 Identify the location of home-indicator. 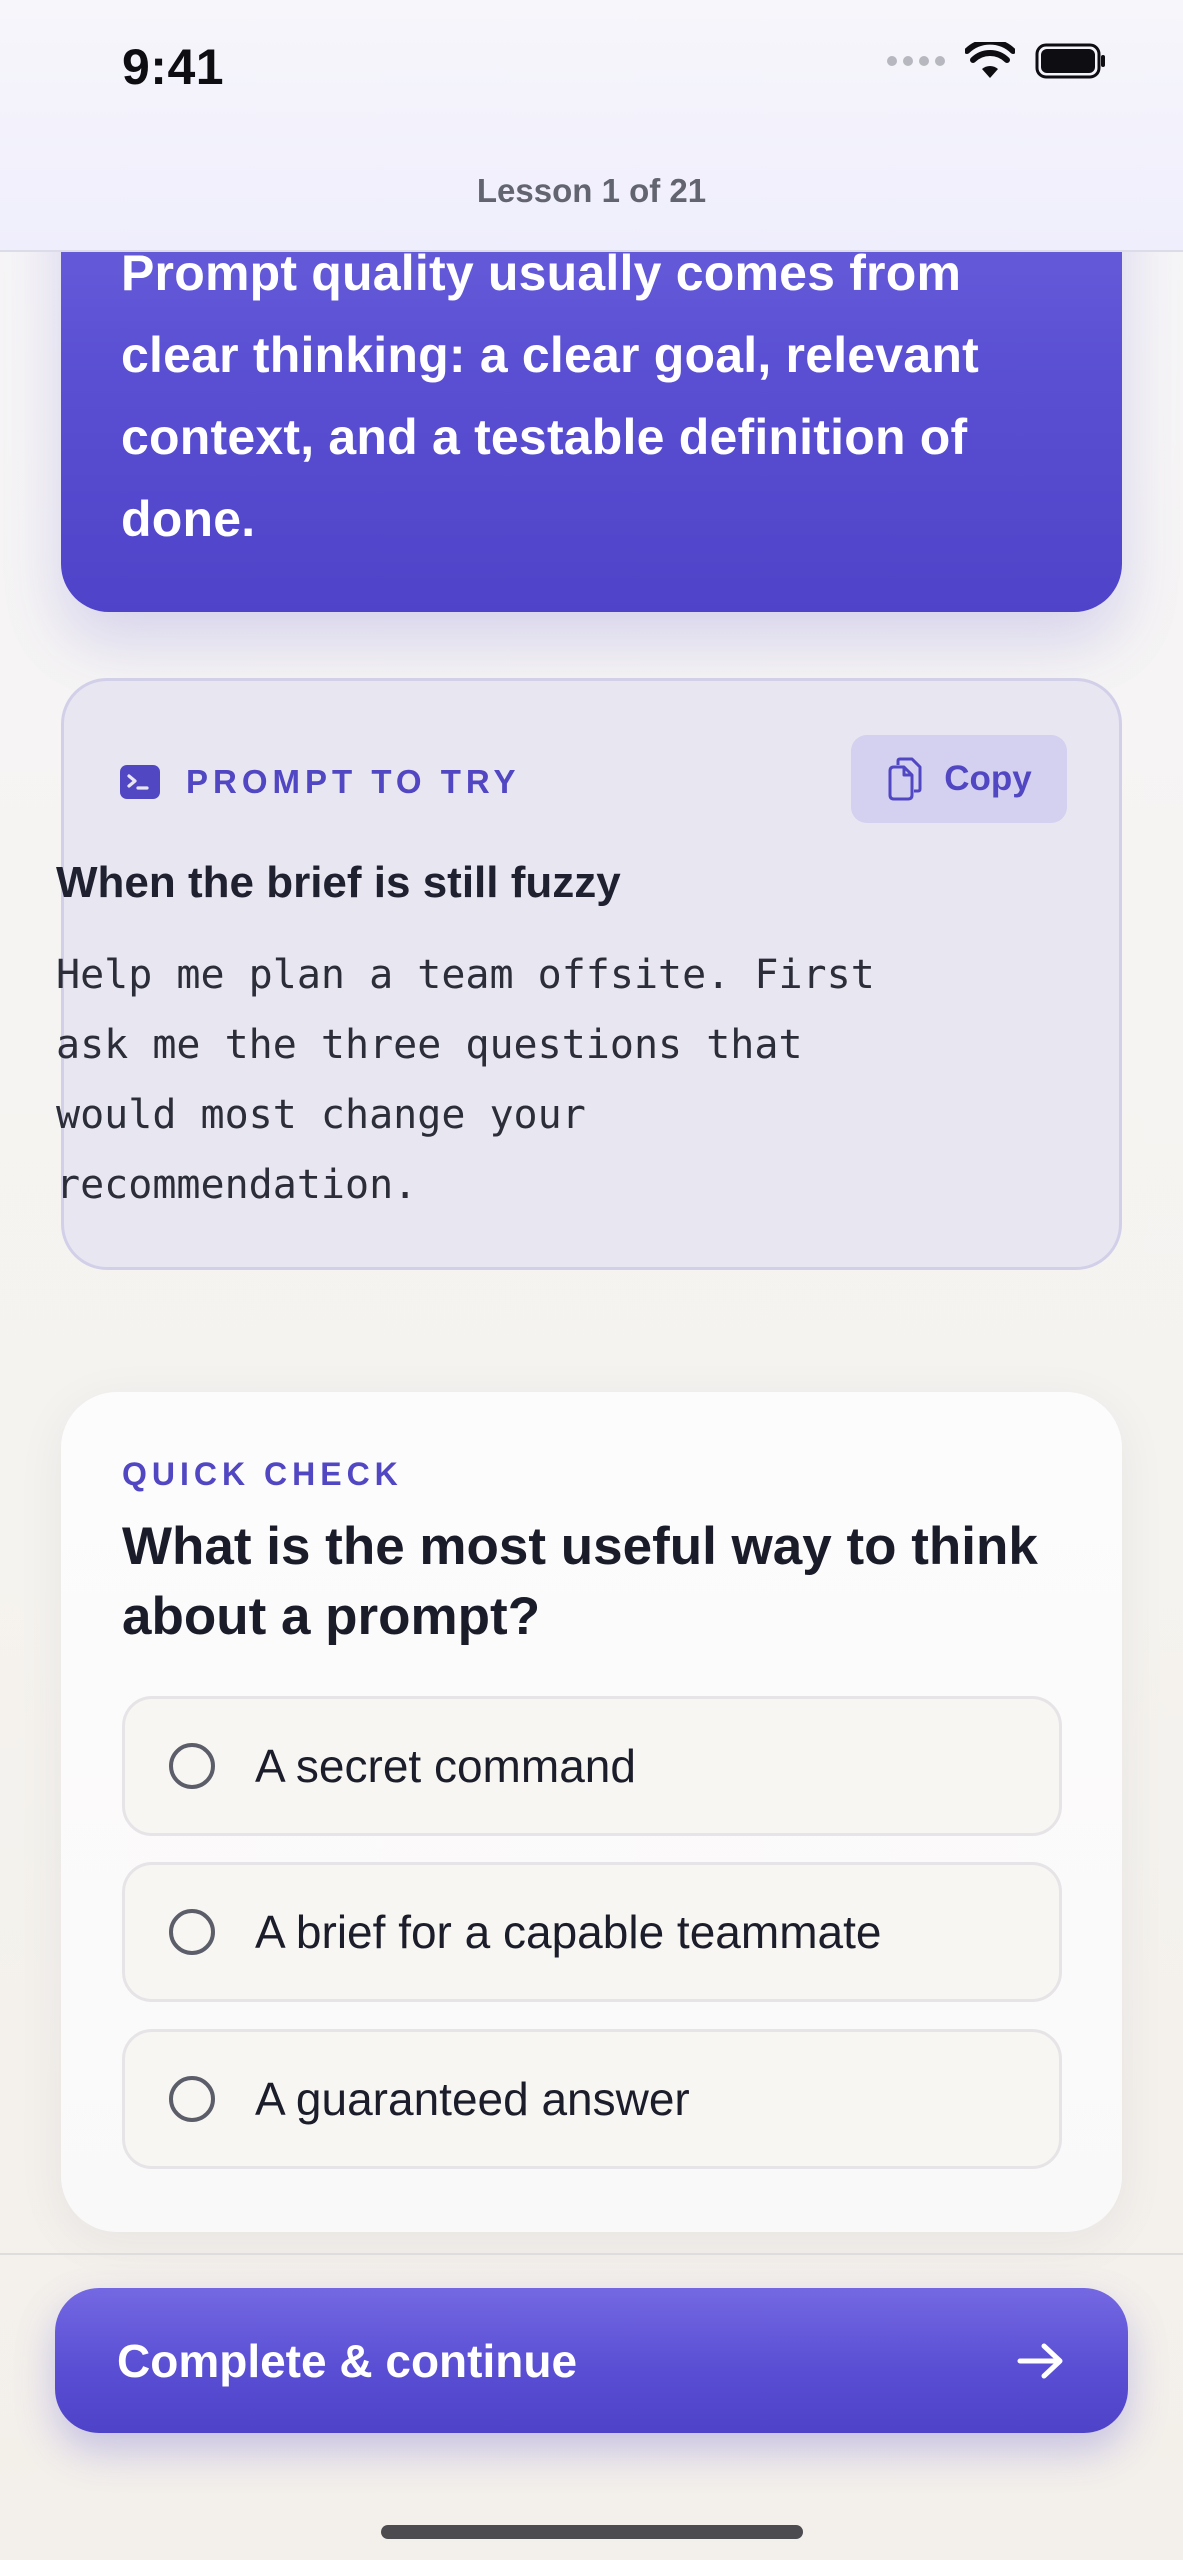
(592, 2532).